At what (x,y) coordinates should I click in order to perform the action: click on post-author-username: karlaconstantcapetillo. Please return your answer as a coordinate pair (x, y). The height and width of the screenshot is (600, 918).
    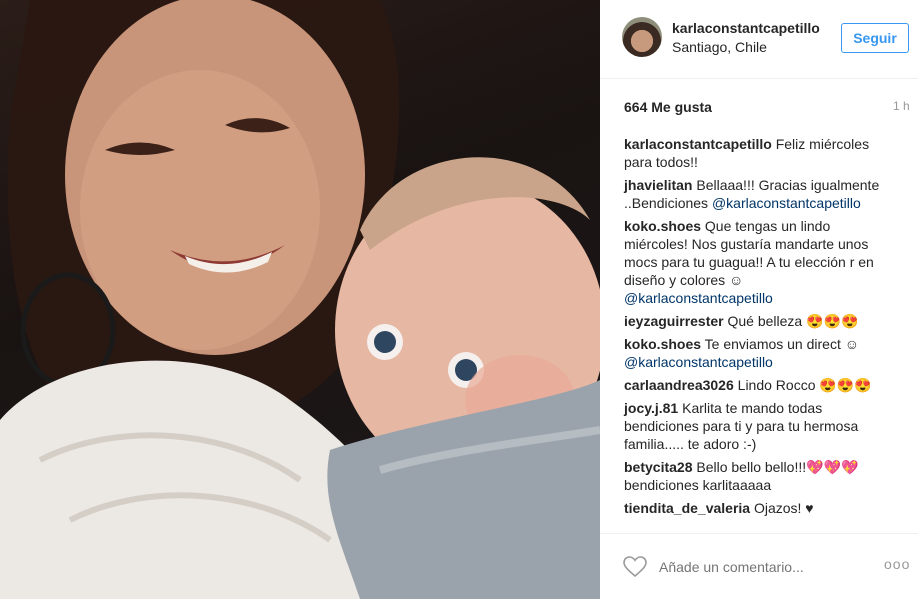
    Looking at the image, I should click on (746, 28).